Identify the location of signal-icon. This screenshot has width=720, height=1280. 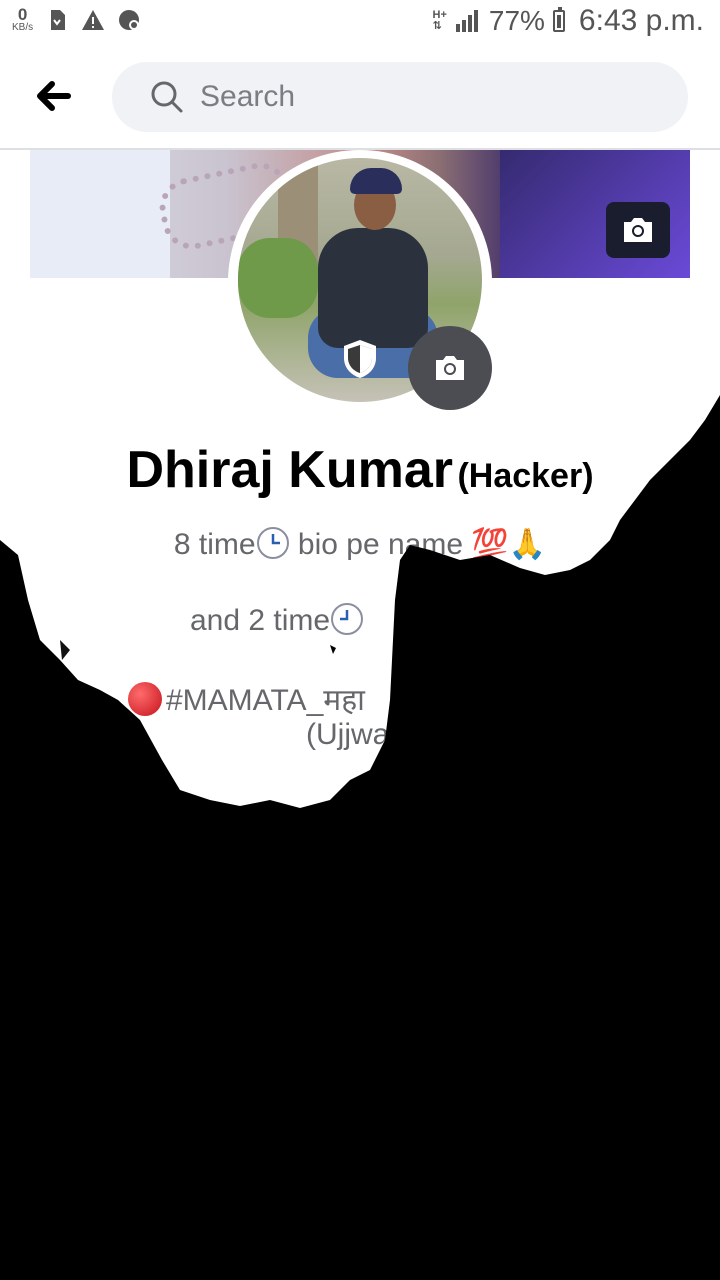
(466, 21).